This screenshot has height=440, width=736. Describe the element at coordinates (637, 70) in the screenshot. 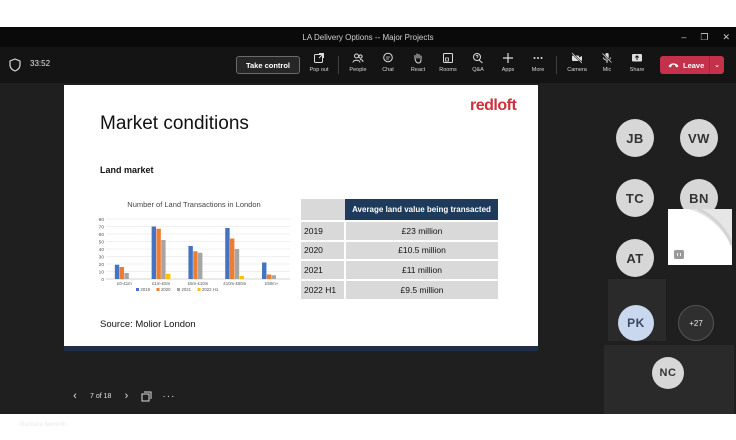

I see `share-label: Share` at that location.